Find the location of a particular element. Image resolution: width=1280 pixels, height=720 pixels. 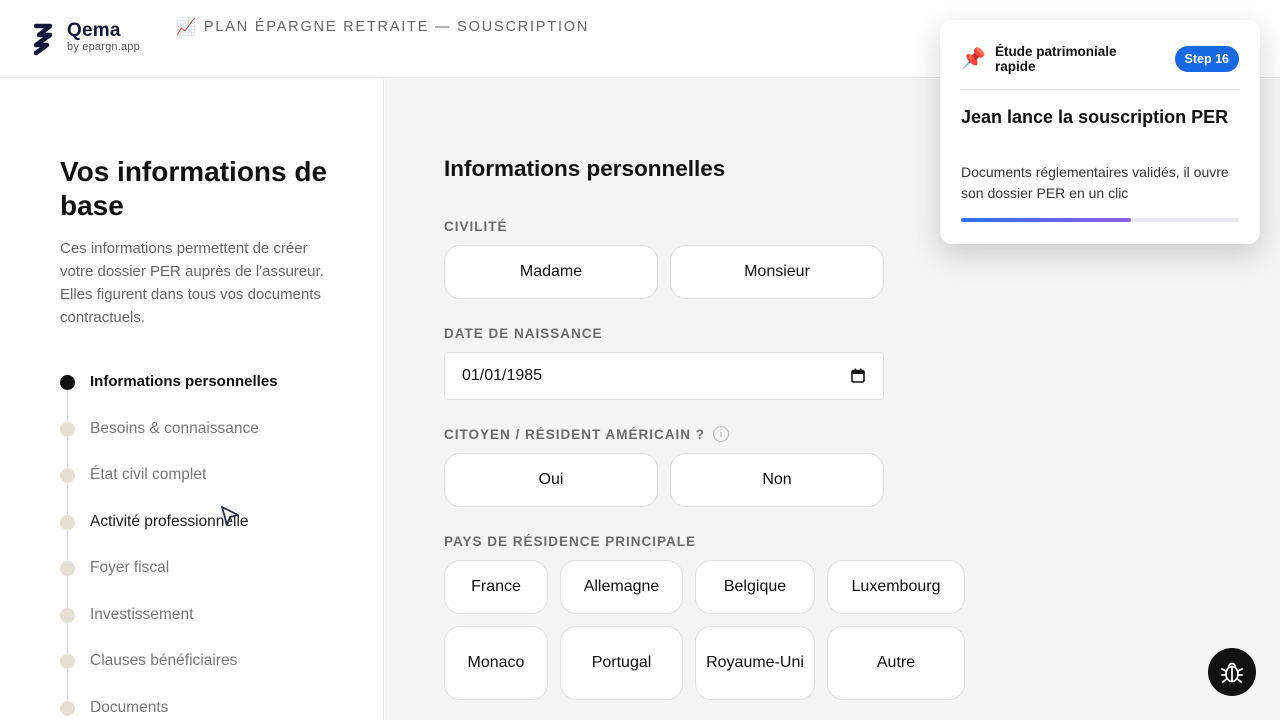

country-option-france: France is located at coordinates (496, 587).